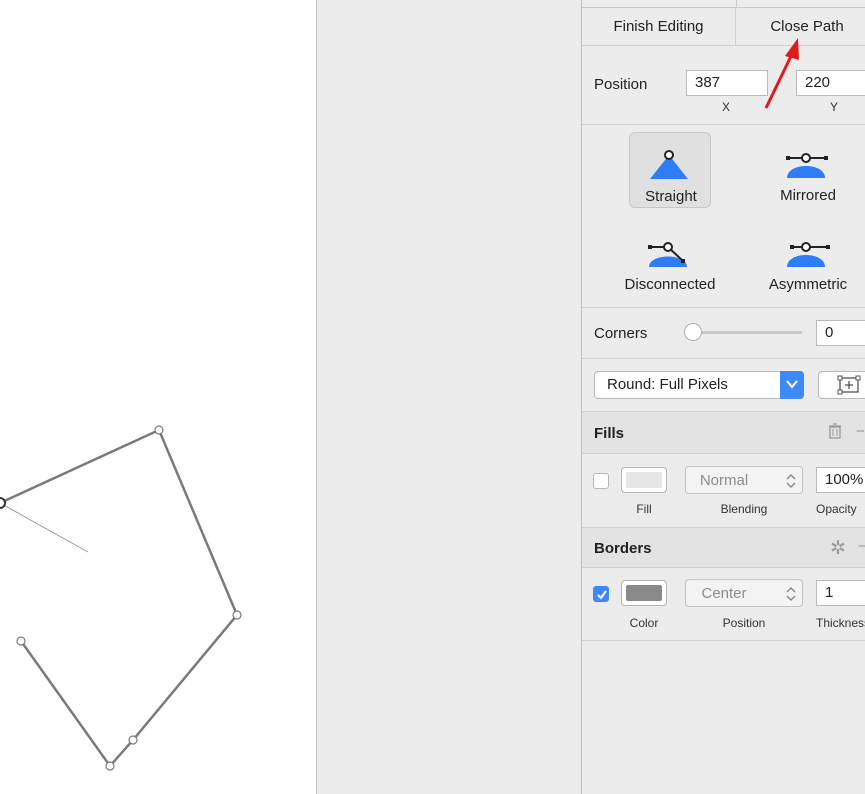 The height and width of the screenshot is (794, 865). I want to click on asymmetric-point-icon, so click(808, 254).